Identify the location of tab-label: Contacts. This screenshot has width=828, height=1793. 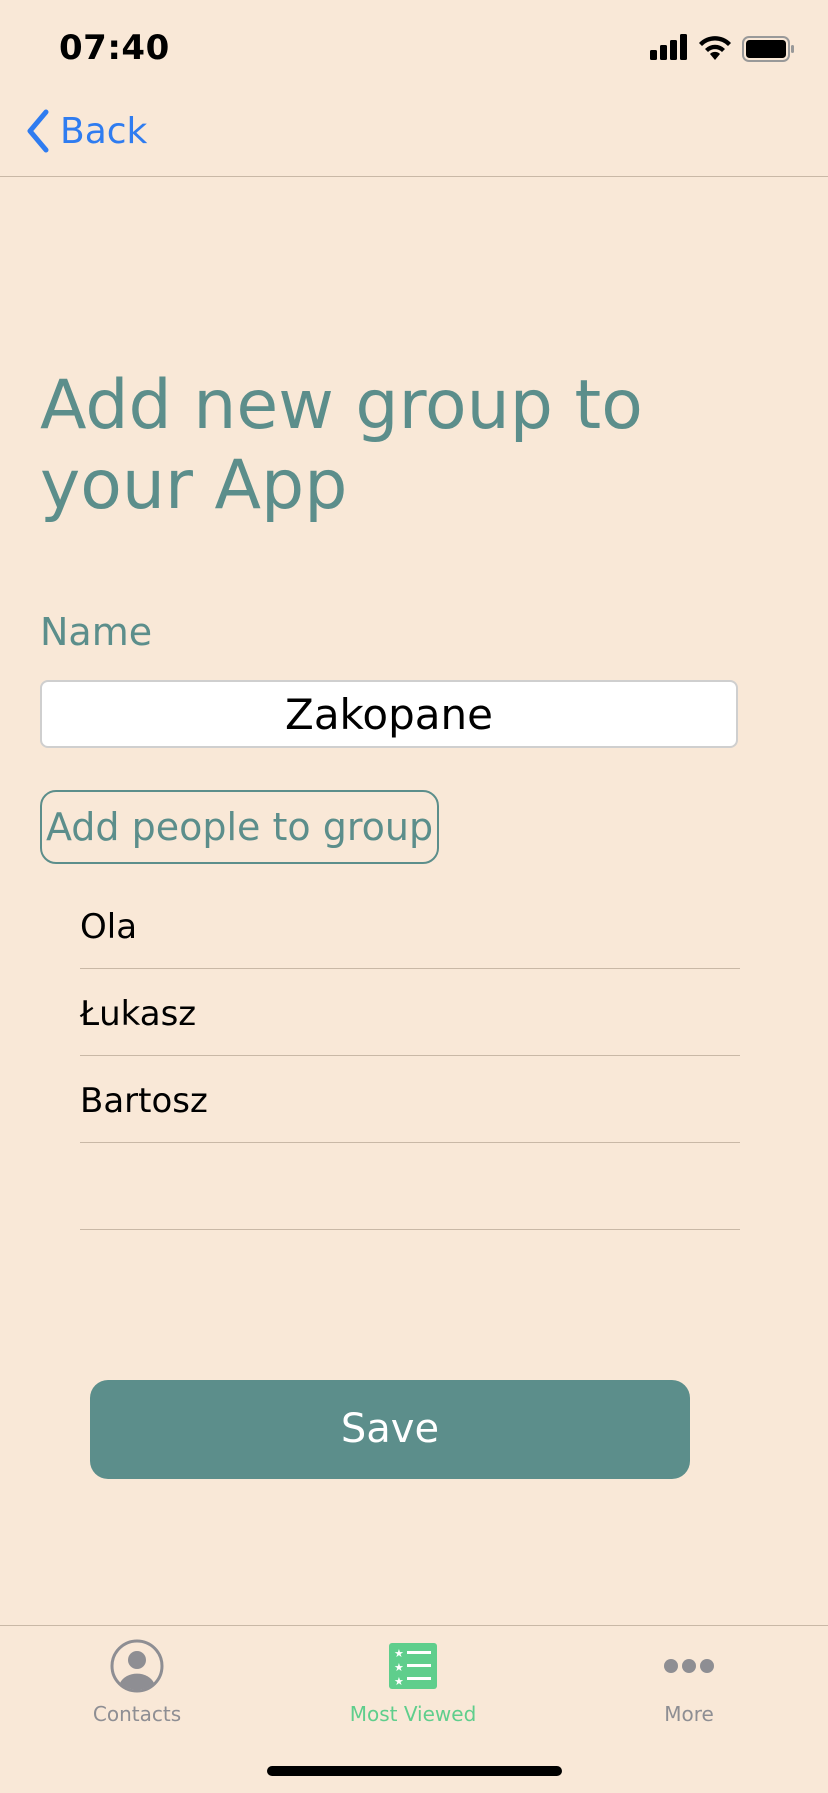
(137, 1714).